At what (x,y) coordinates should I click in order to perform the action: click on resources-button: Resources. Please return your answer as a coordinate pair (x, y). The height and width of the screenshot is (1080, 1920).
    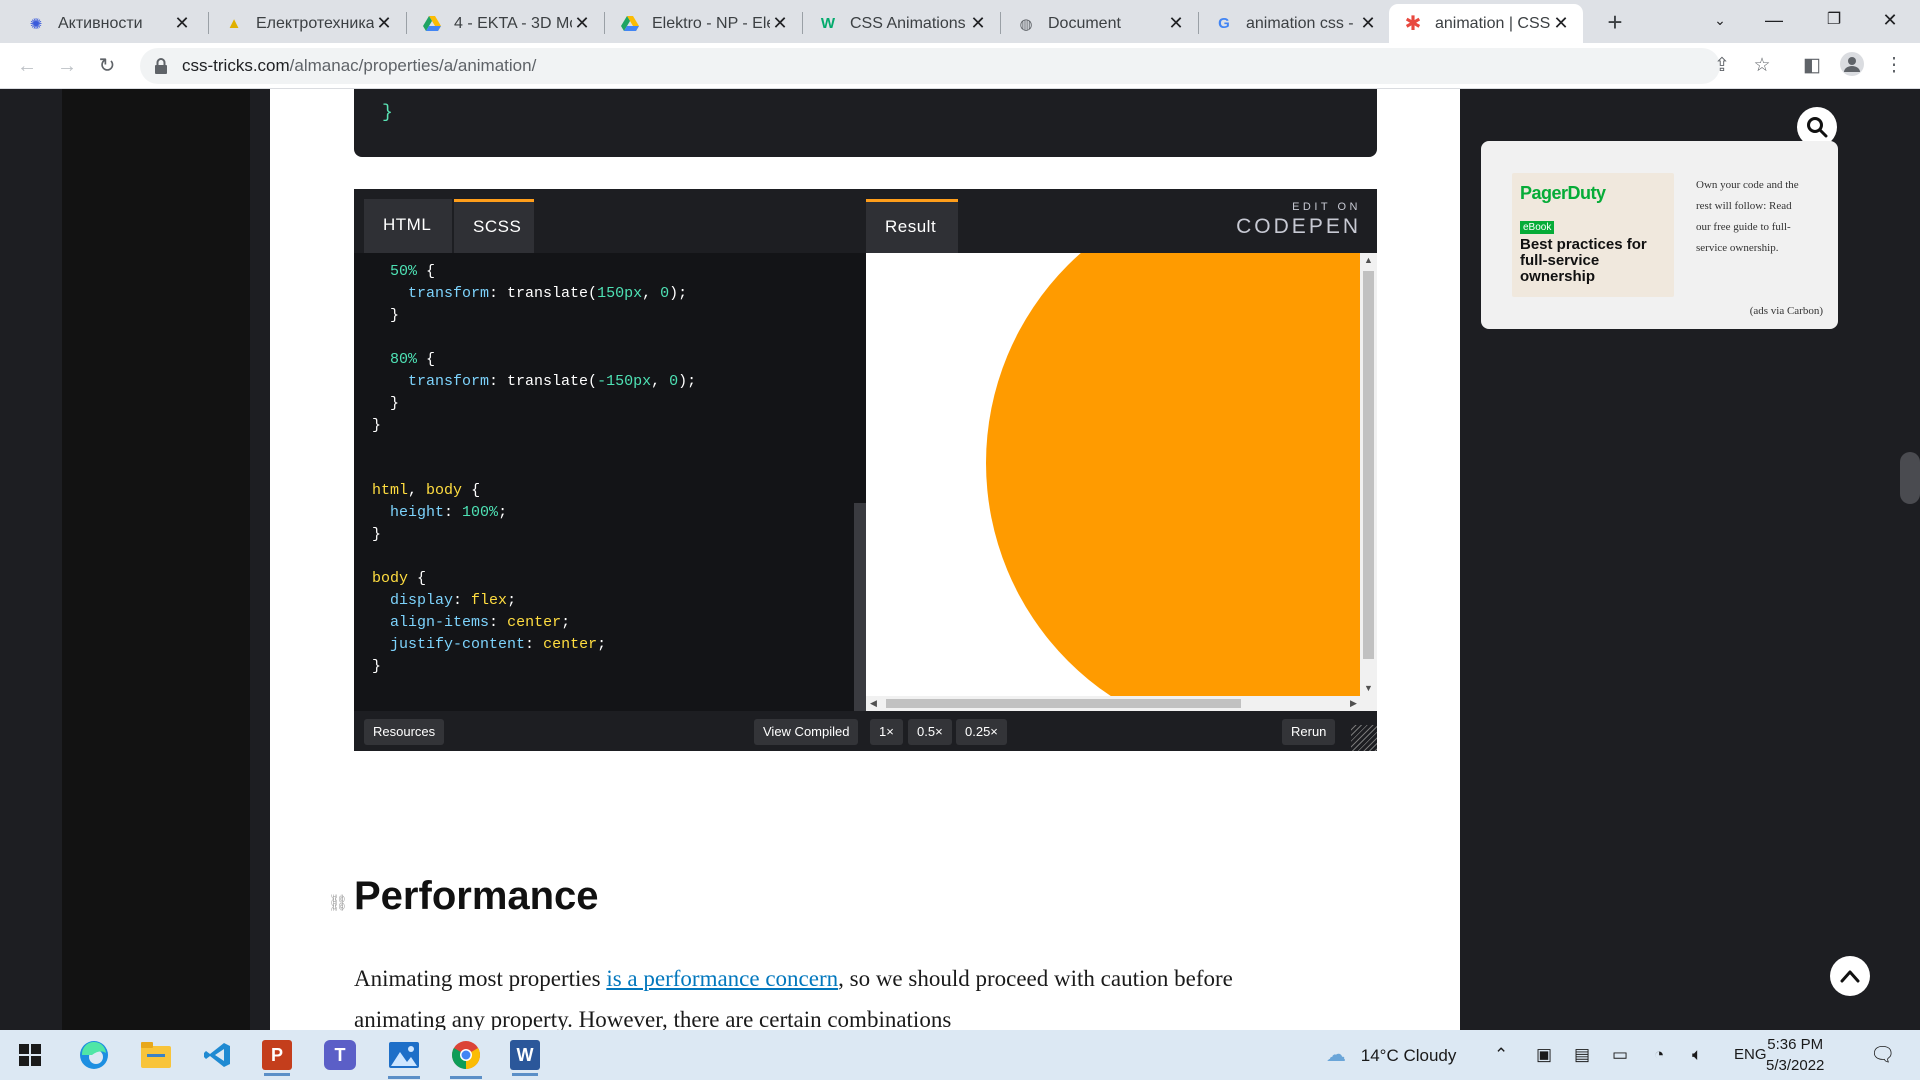
    Looking at the image, I should click on (404, 732).